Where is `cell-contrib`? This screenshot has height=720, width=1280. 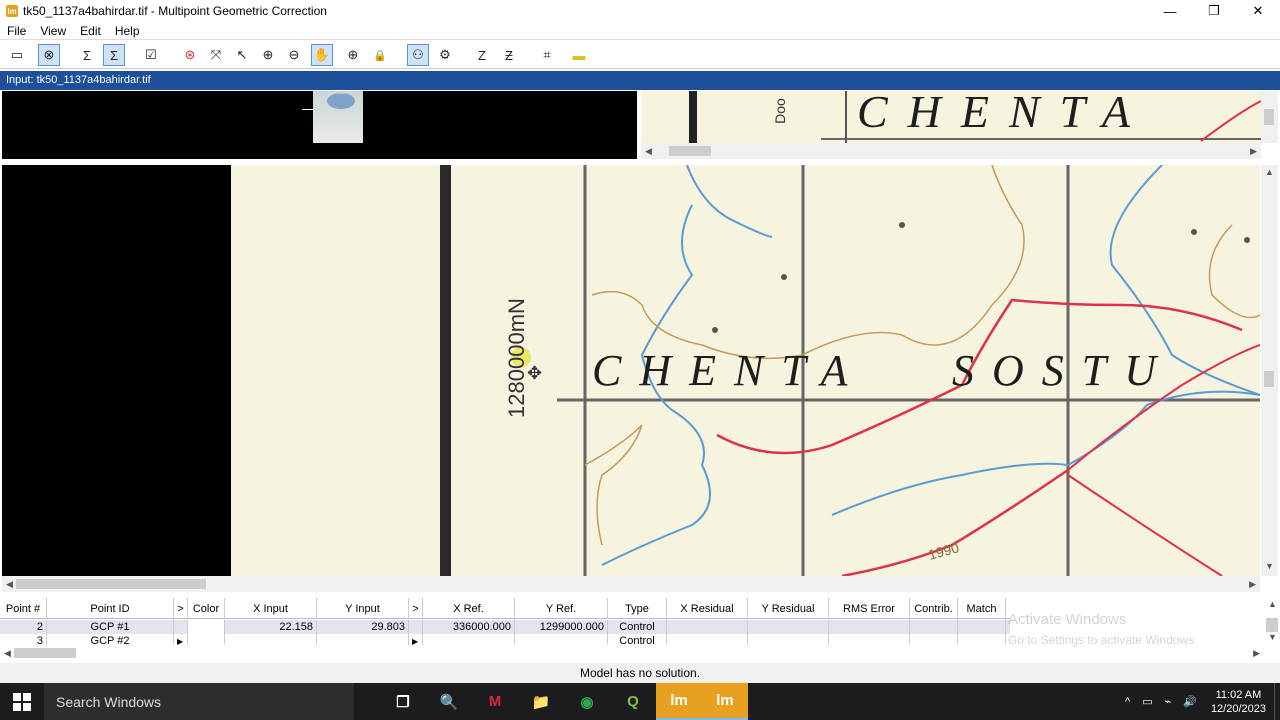 cell-contrib is located at coordinates (934, 627).